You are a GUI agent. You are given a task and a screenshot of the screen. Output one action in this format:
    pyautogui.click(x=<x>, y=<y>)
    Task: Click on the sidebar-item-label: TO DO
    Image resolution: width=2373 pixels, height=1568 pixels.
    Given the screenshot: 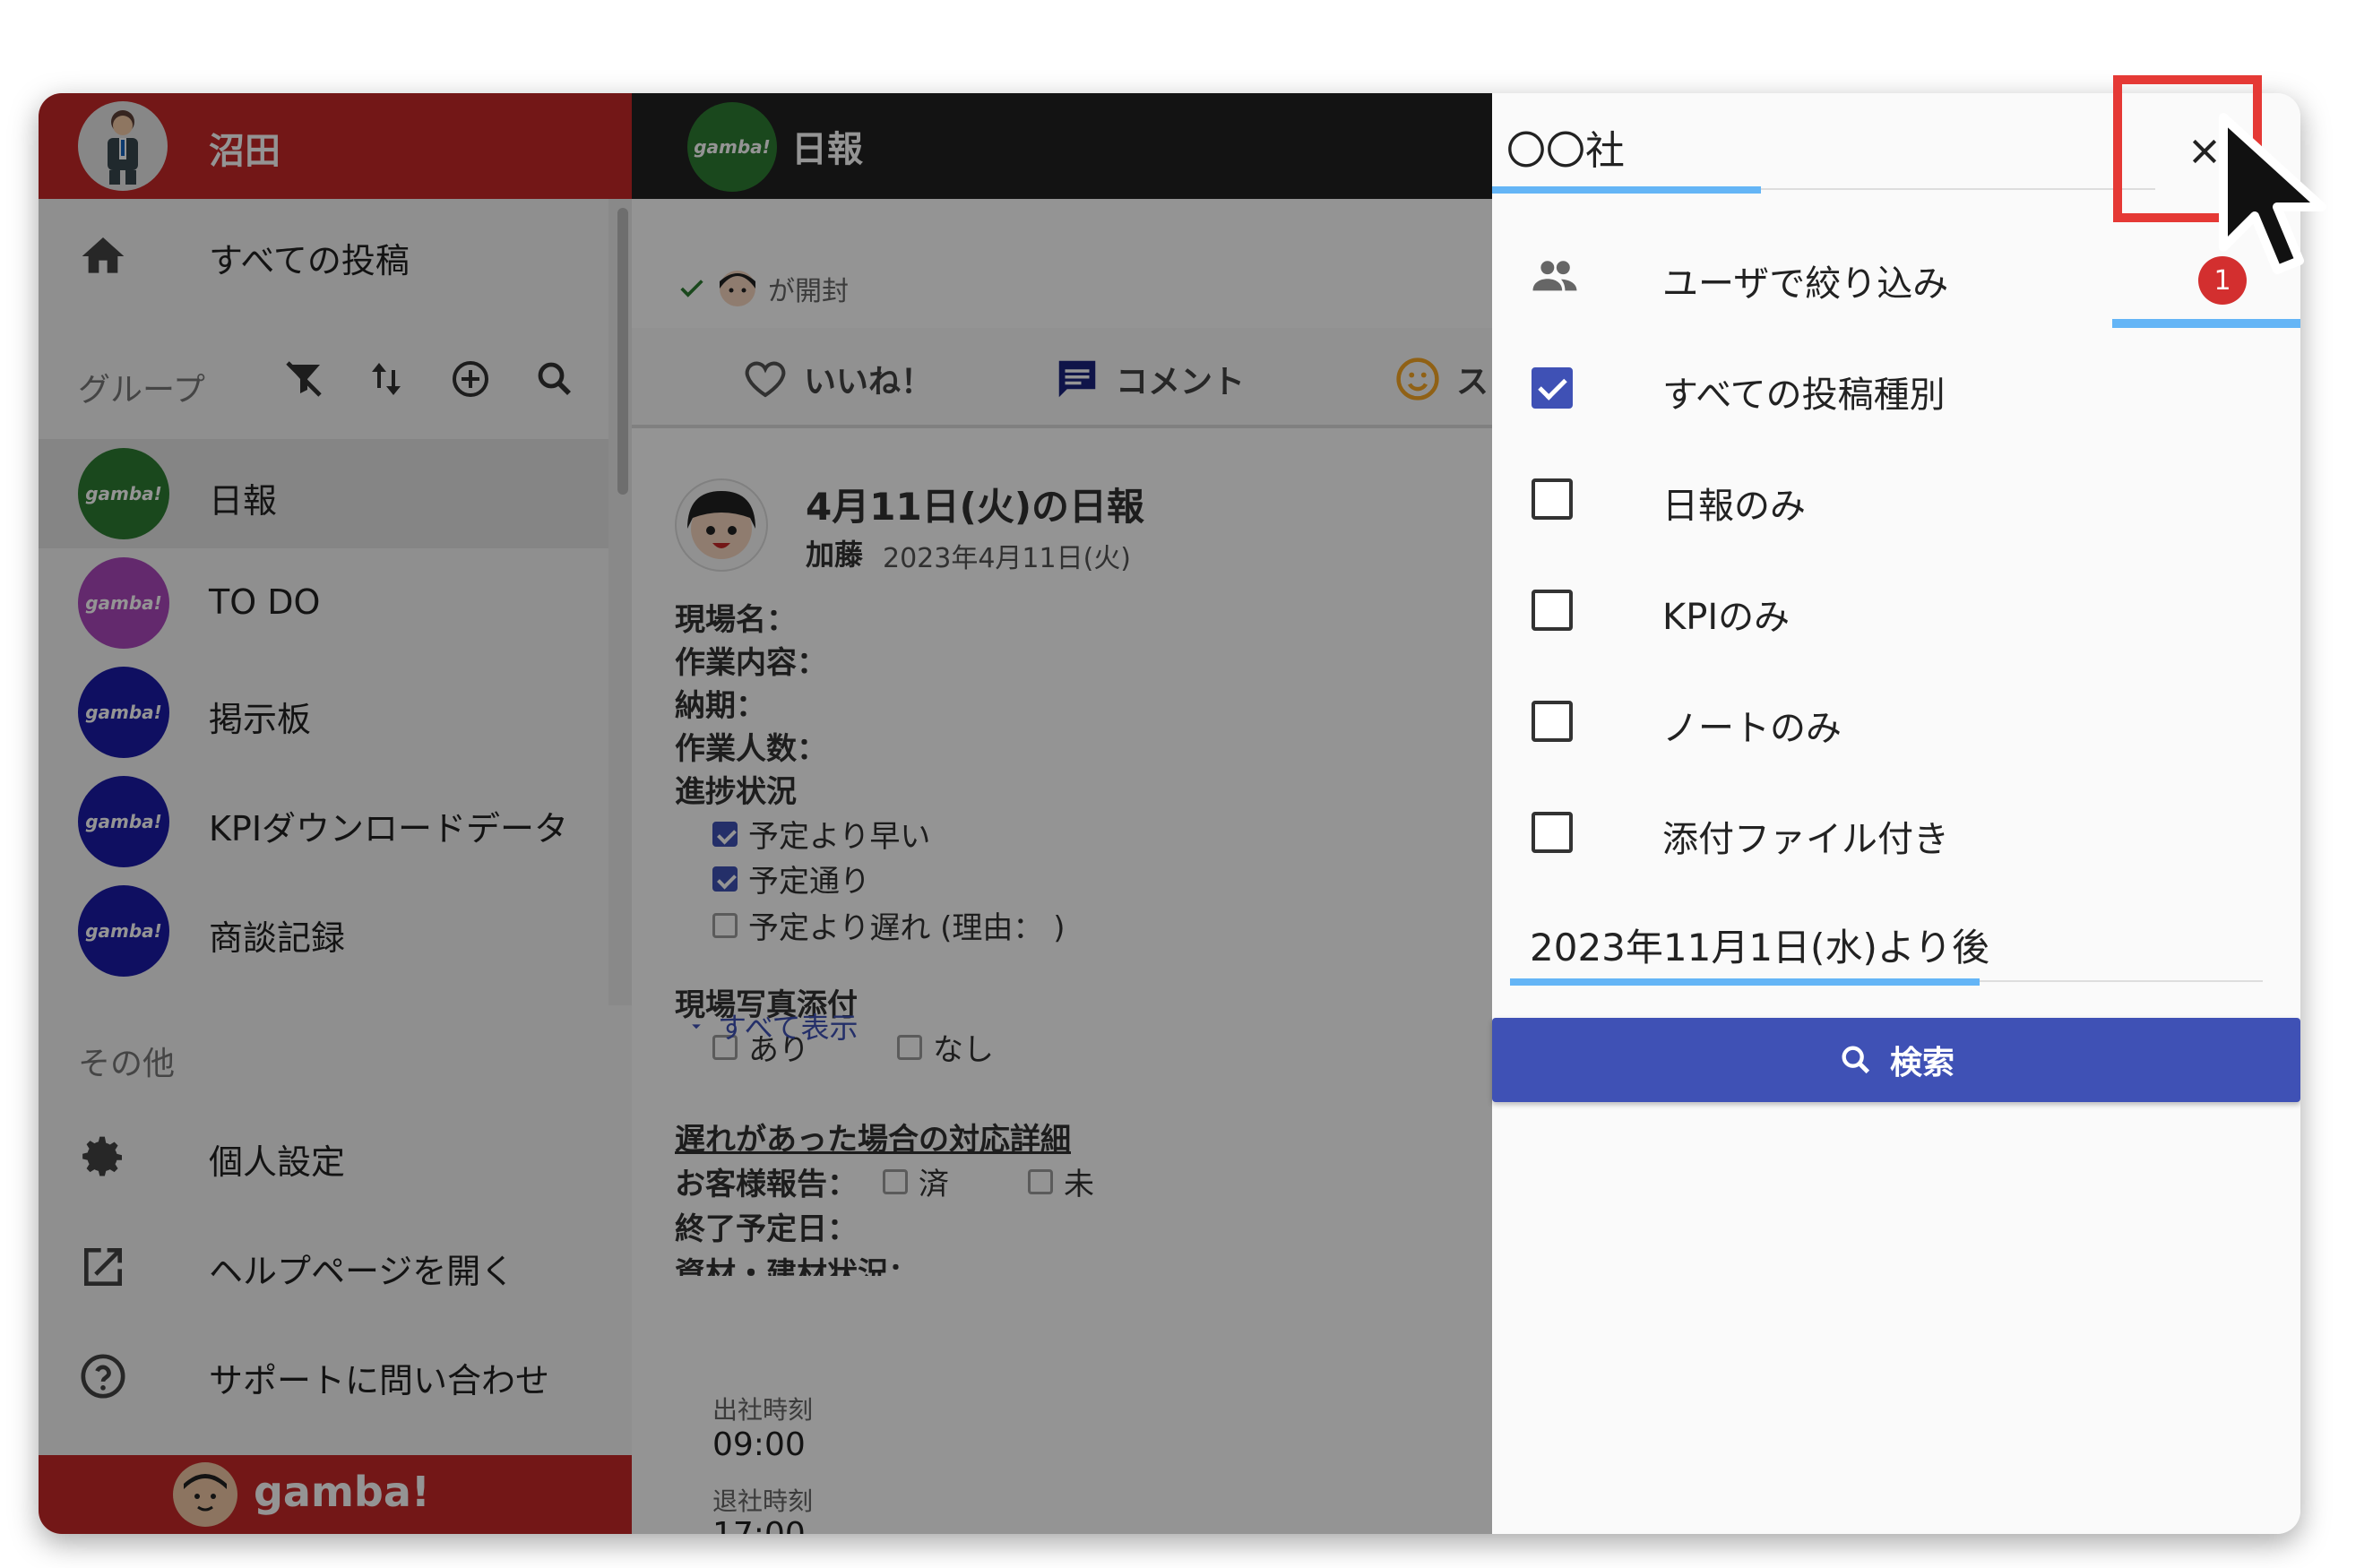 What is the action you would take?
    pyautogui.click(x=265, y=602)
    